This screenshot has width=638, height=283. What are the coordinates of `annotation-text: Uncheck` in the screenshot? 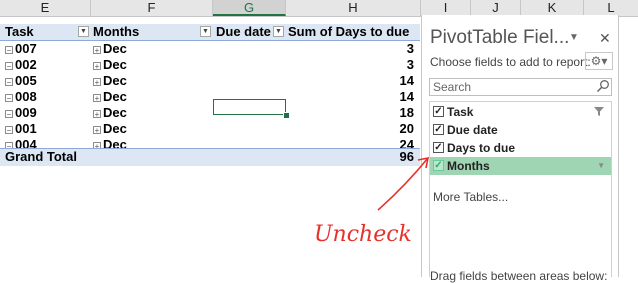 It's located at (363, 234).